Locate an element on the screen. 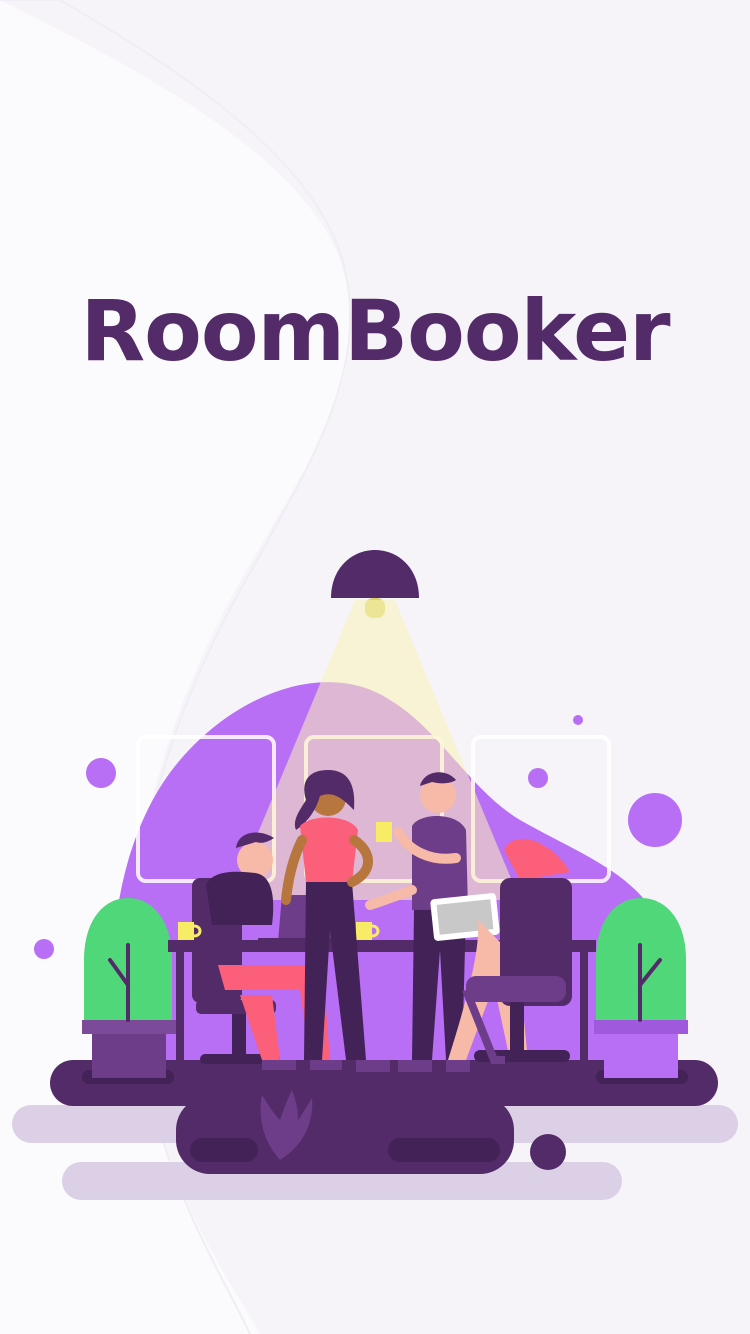 This screenshot has height=1334, width=750. app-title: RoomBooker is located at coordinates (375, 331).